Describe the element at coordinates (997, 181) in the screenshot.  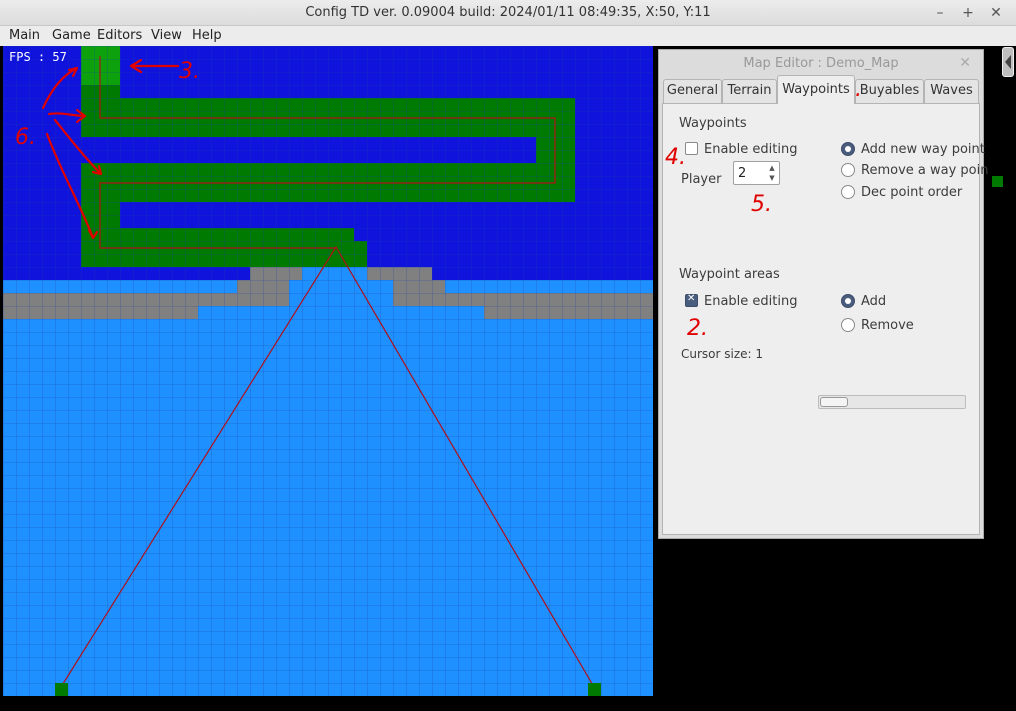
I see `minimap-marker` at that location.